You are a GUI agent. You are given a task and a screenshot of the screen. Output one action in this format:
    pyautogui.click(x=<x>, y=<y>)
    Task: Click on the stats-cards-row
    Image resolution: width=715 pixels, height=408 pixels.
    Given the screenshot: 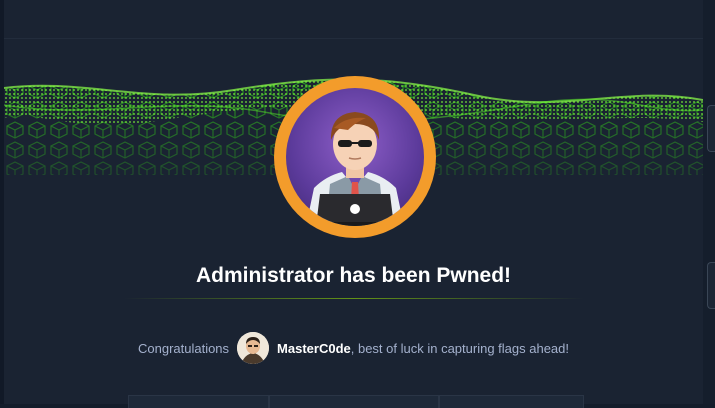 What is the action you would take?
    pyautogui.click(x=356, y=401)
    